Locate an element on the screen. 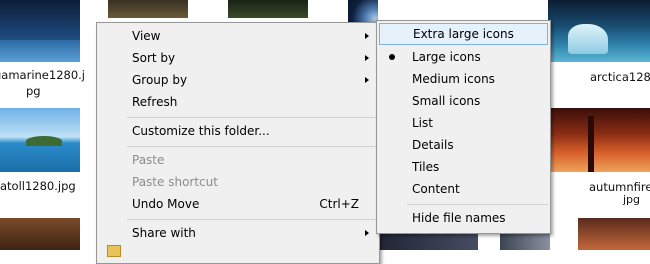 This screenshot has width=650, height=264. submenu-item-medium-icons: Medium icons is located at coordinates (463, 79).